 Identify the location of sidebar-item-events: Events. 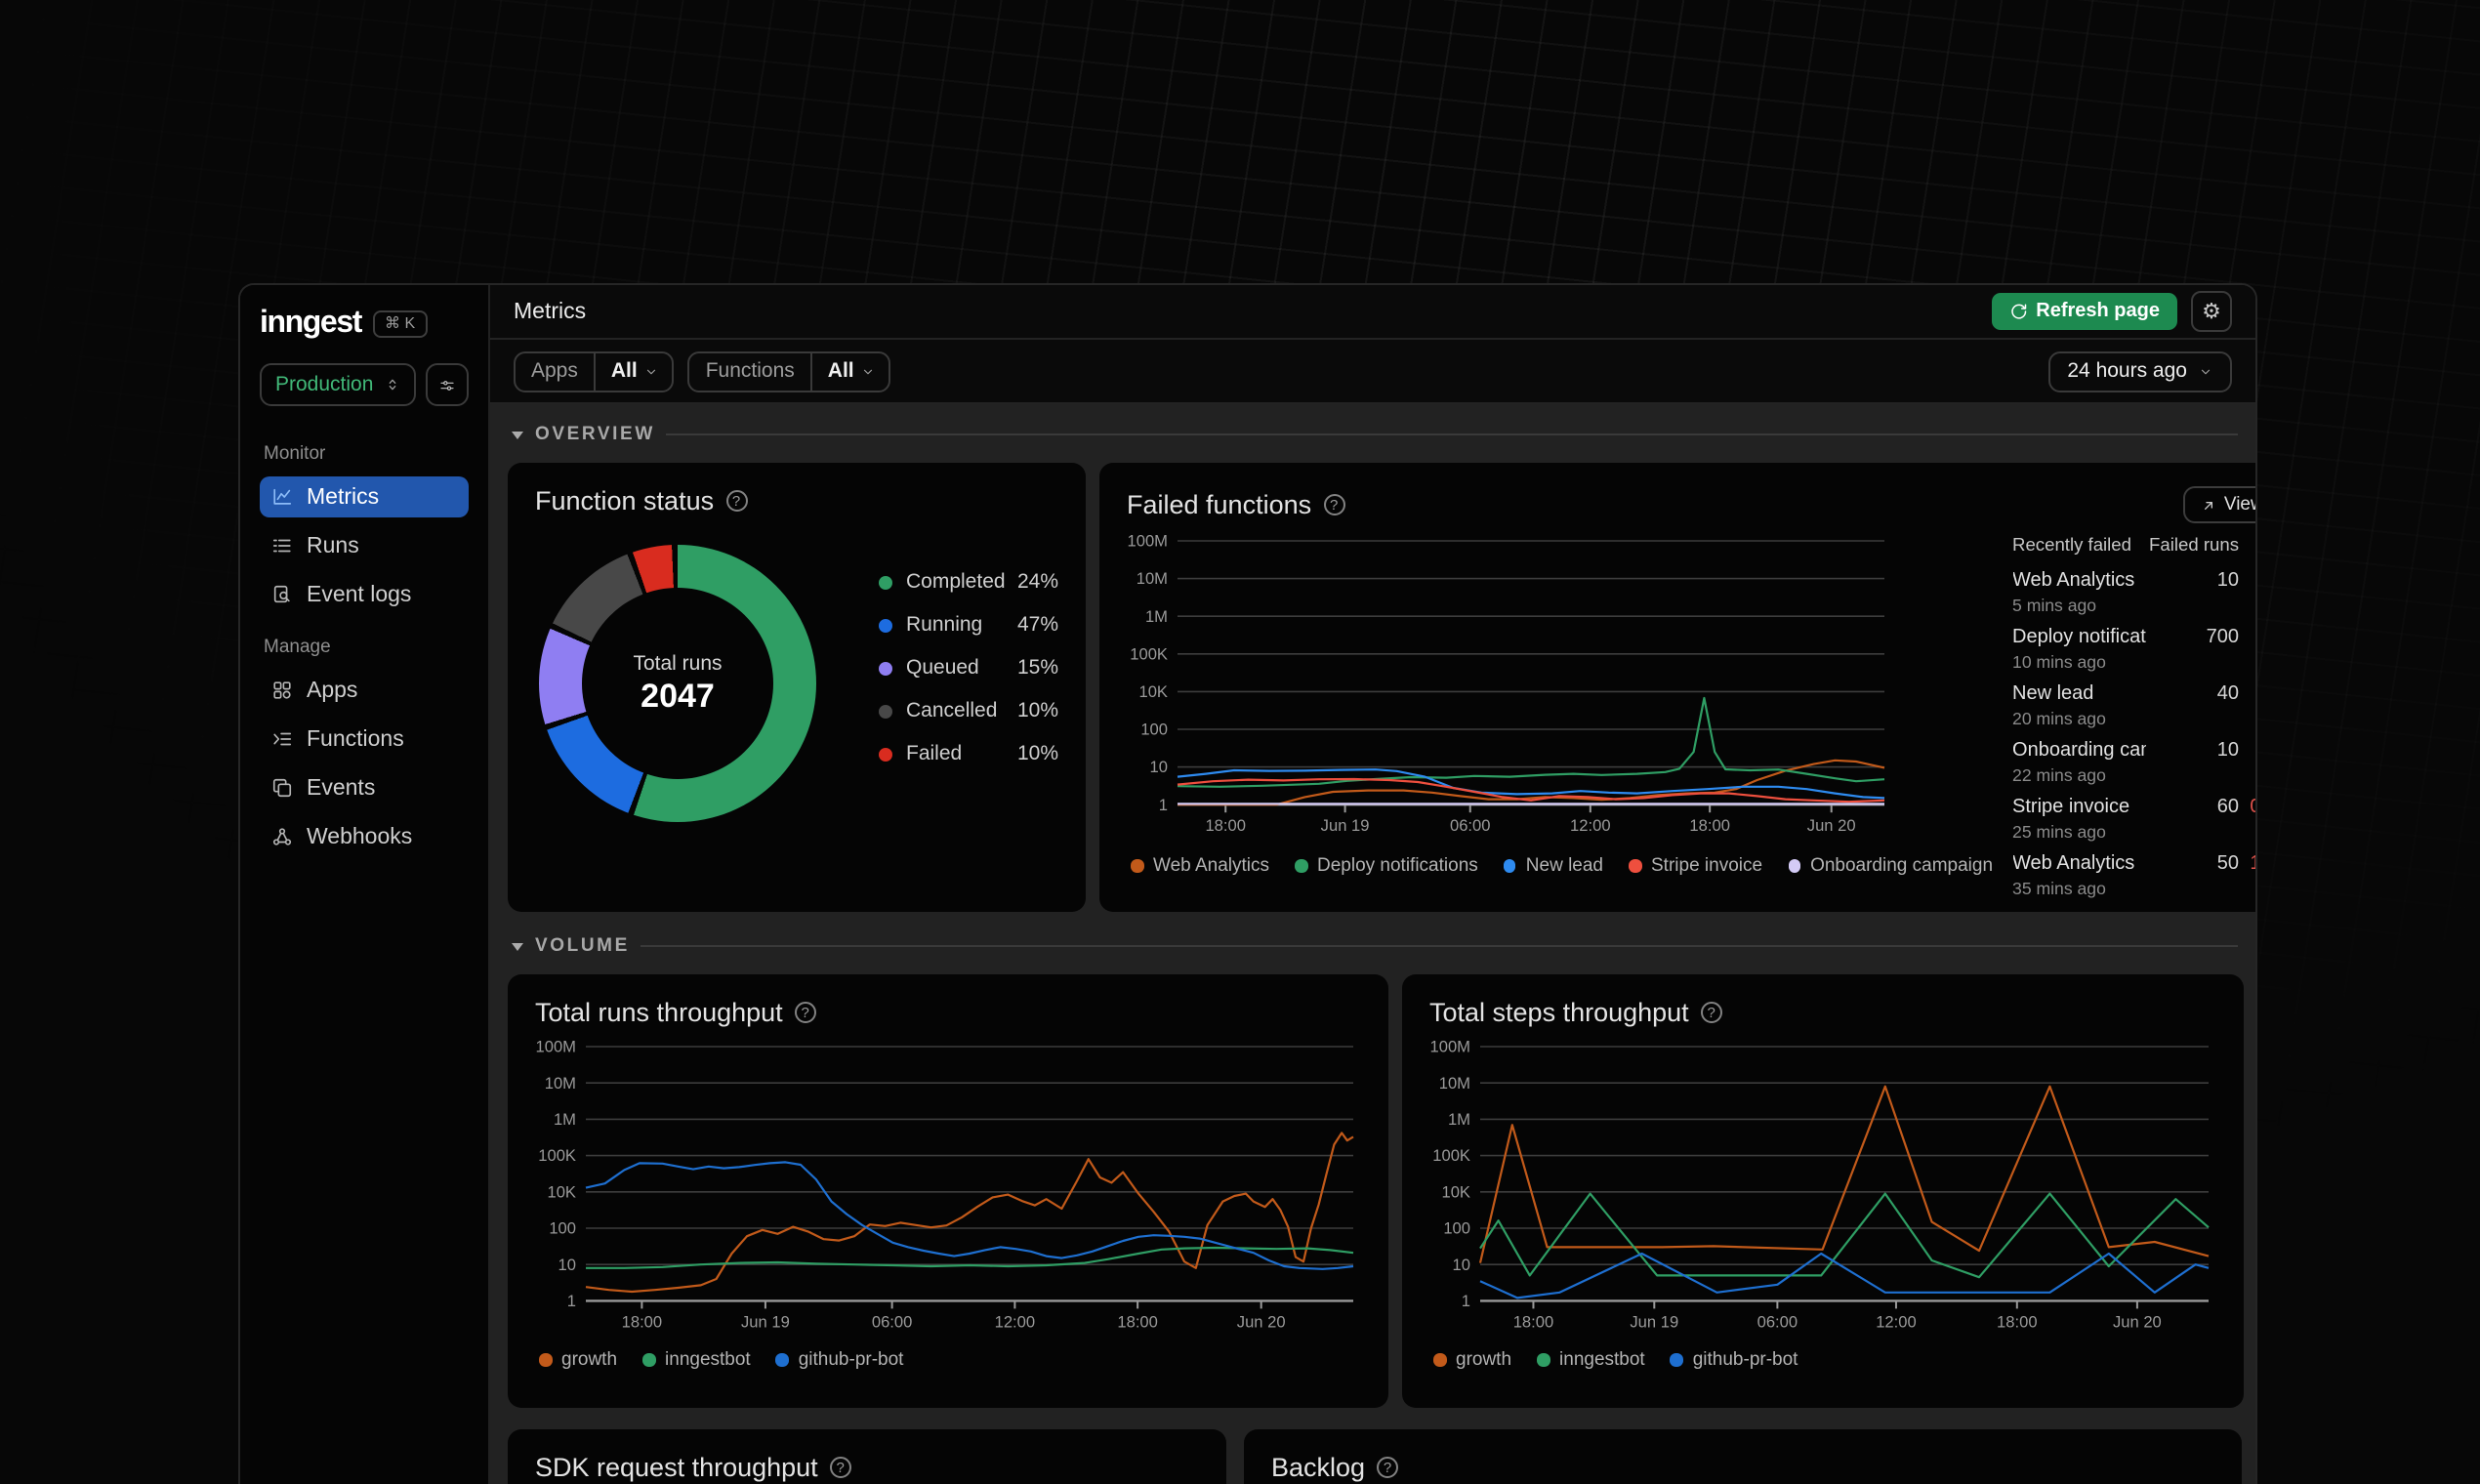
(364, 788).